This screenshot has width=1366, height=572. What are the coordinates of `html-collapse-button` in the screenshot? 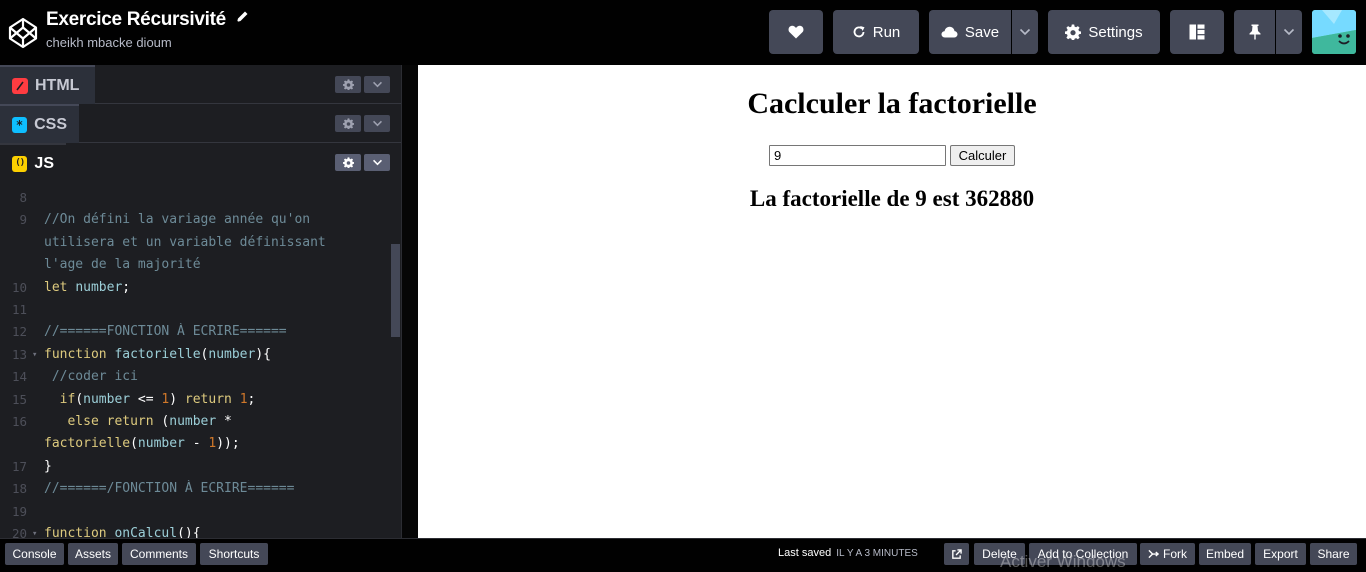 It's located at (377, 84).